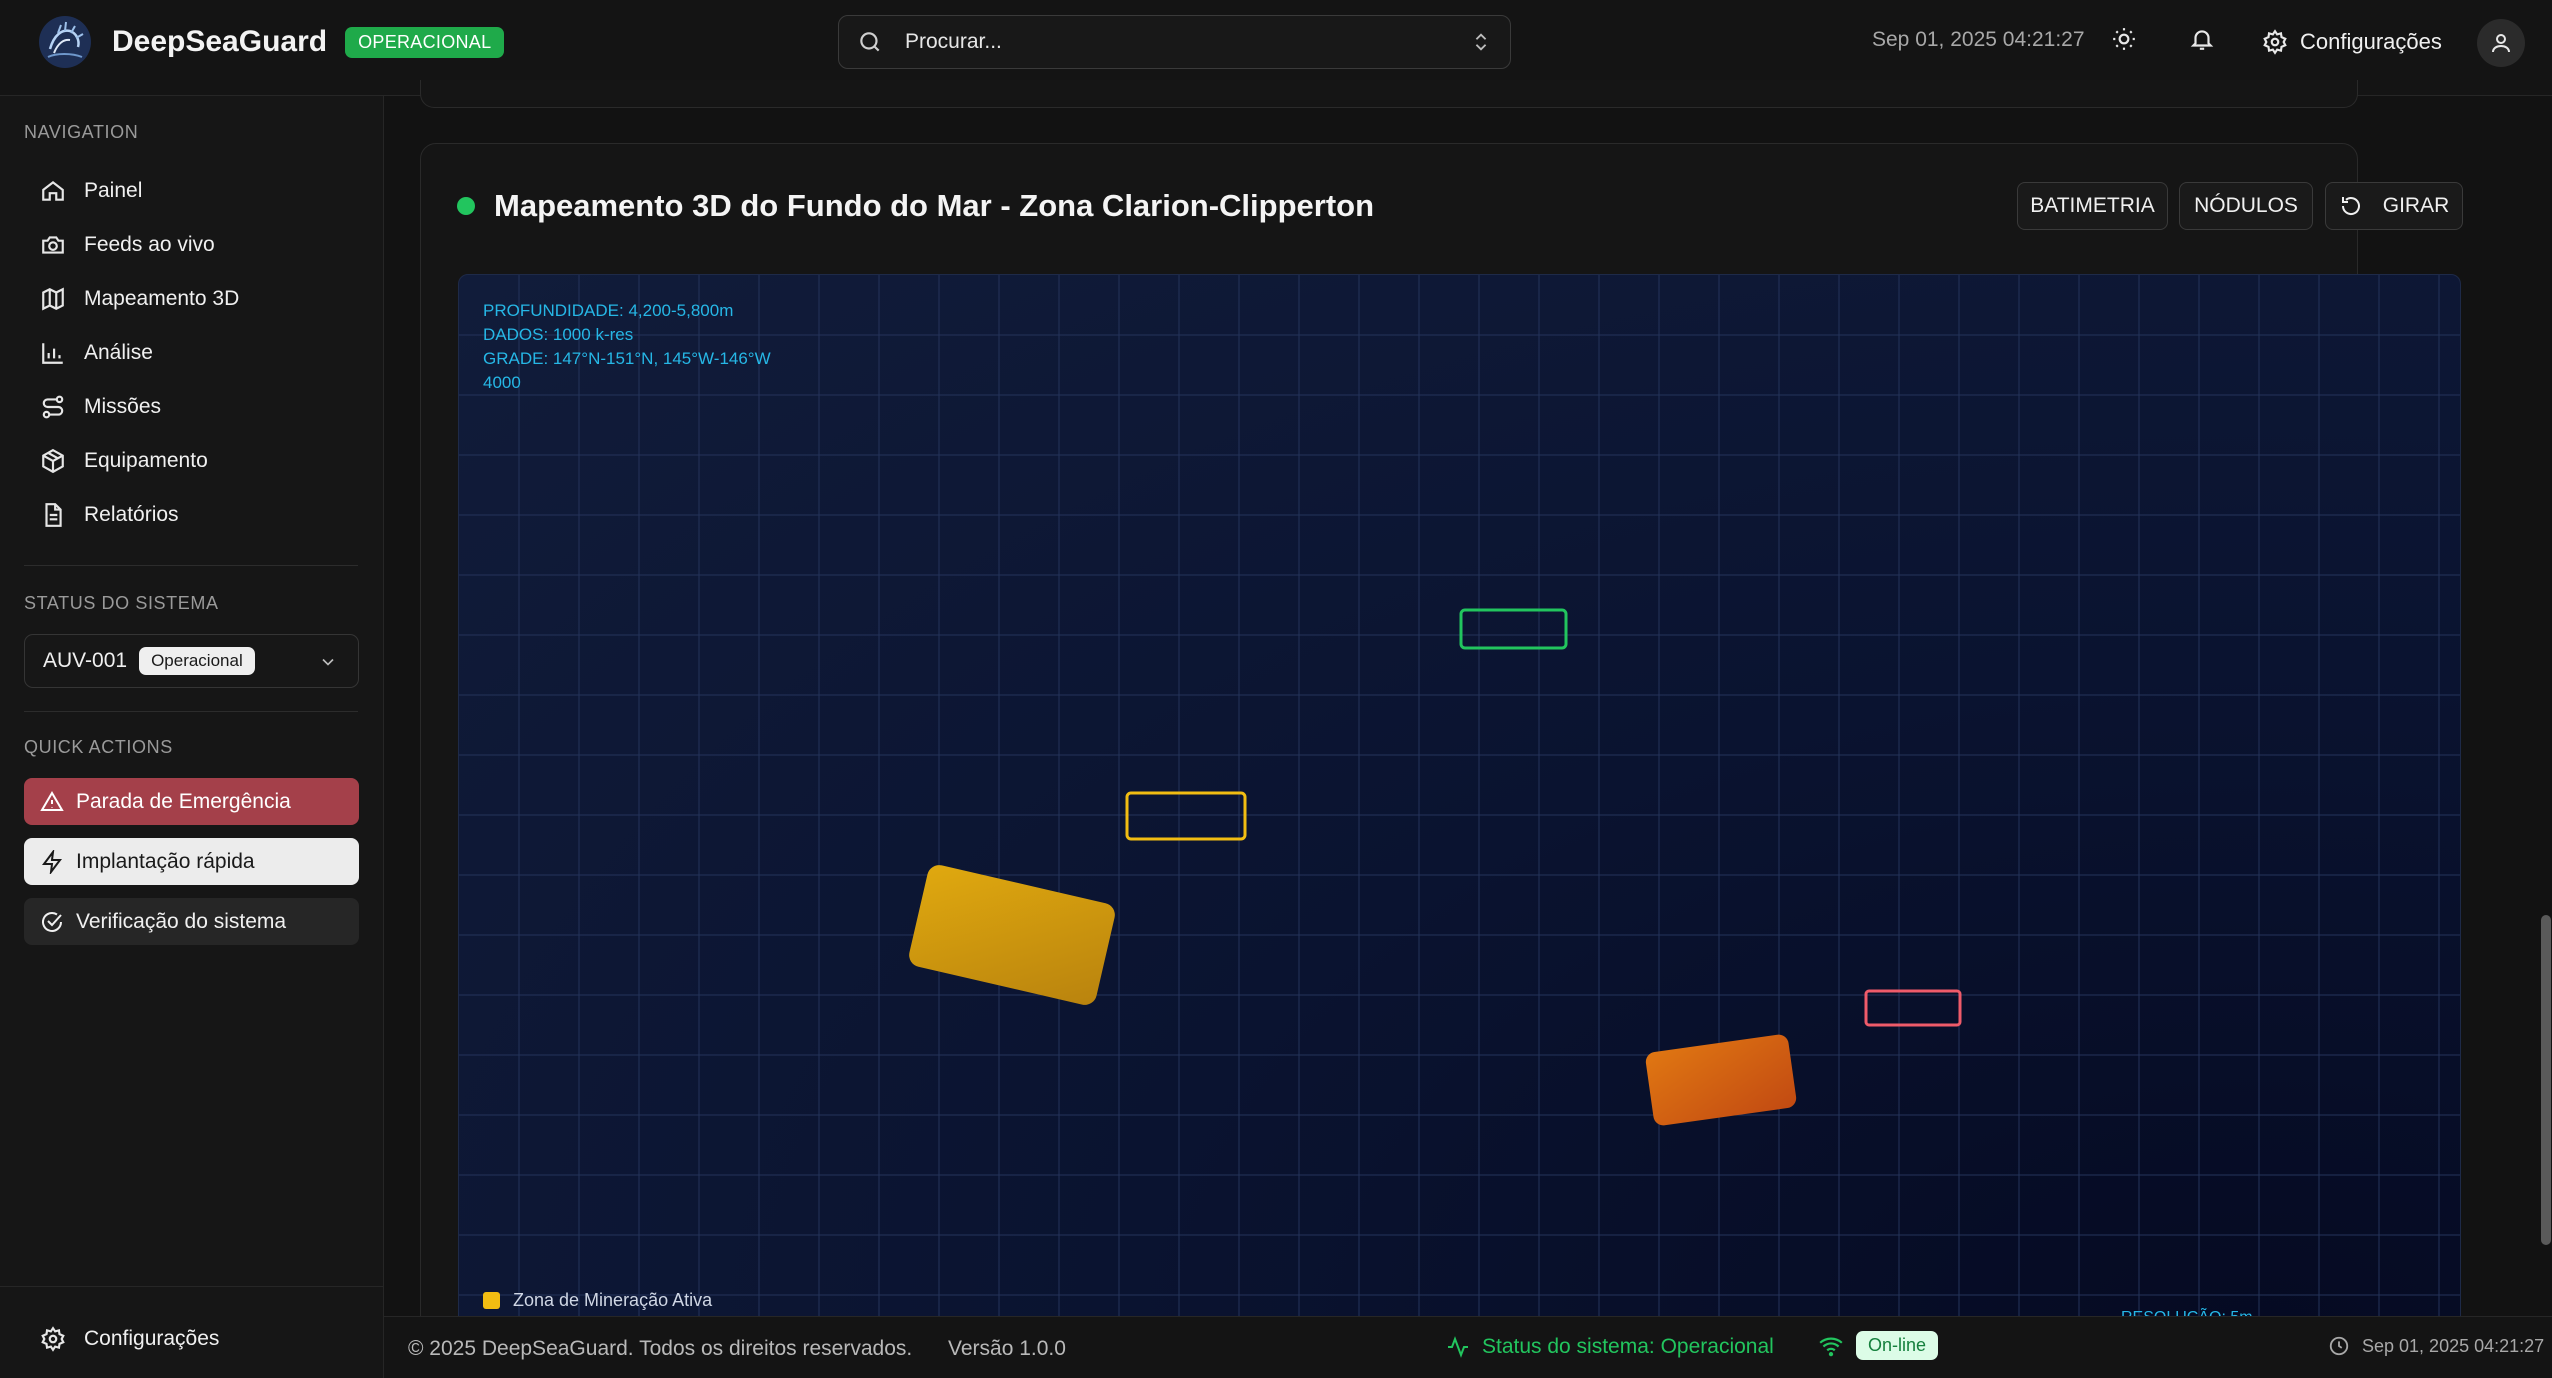 This screenshot has width=2552, height=1378. What do you see at coordinates (2371, 41) in the screenshot?
I see `header-settings-label: Configurações` at bounding box center [2371, 41].